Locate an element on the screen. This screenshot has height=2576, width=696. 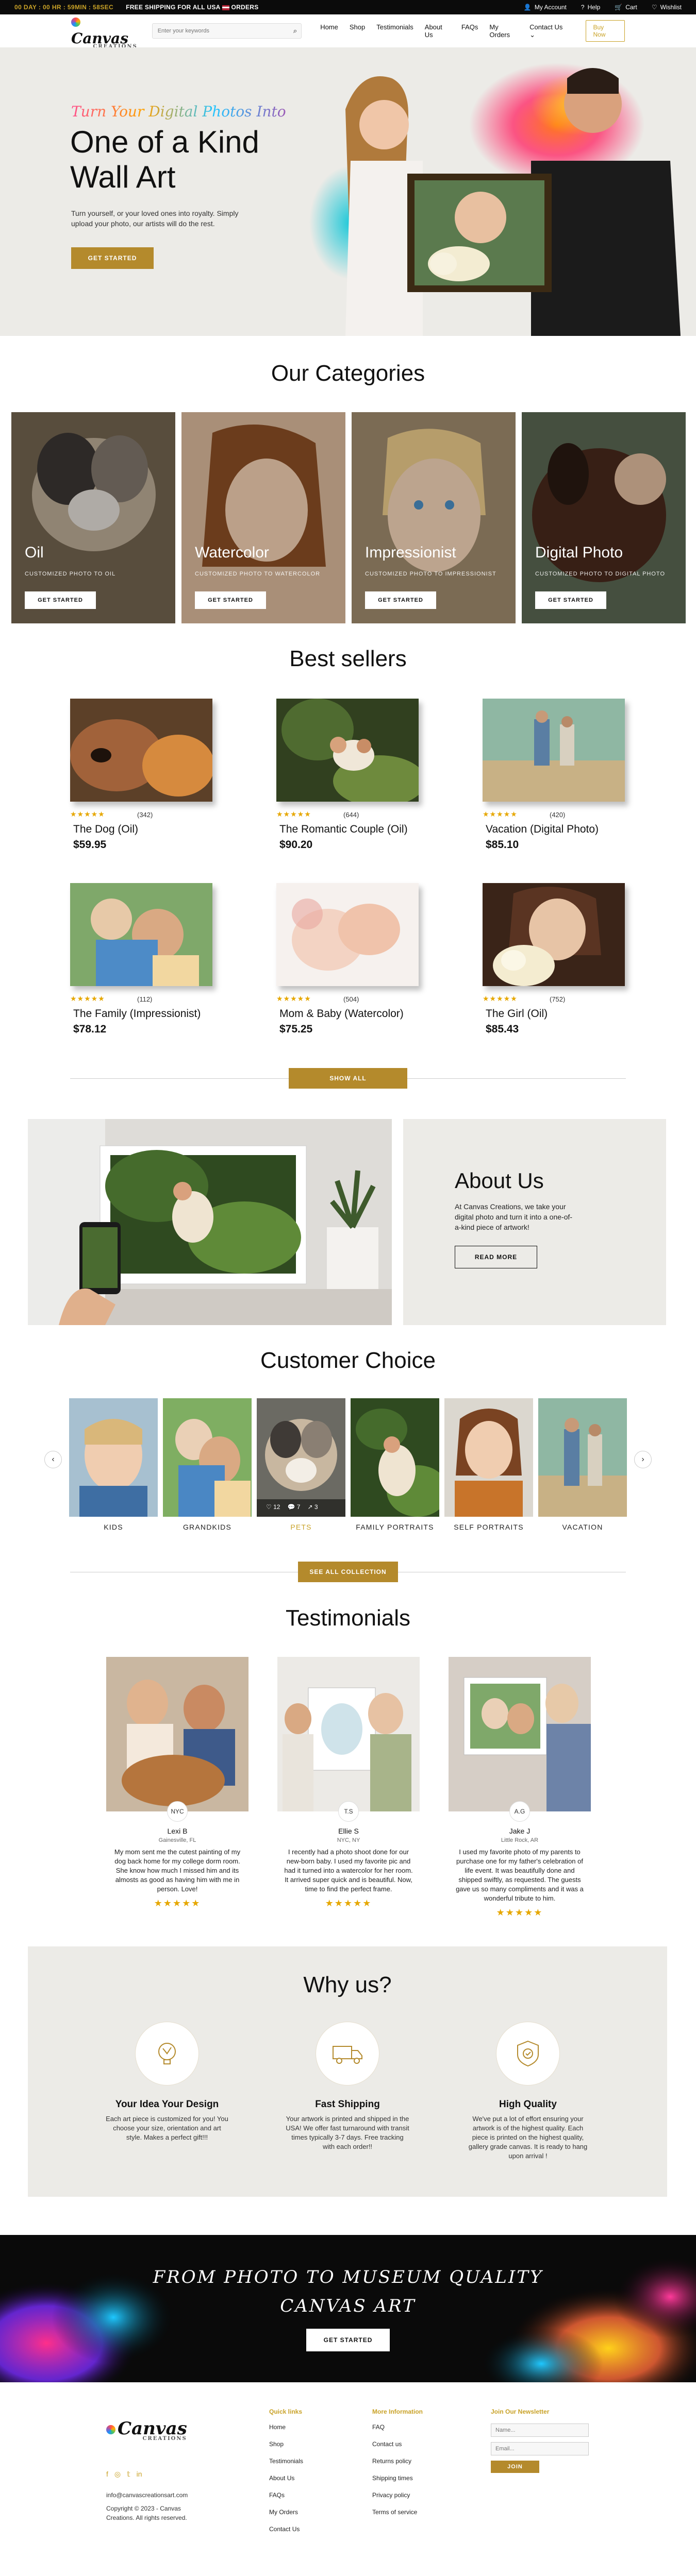
us-flag-icon is located at coordinates (225, 8).